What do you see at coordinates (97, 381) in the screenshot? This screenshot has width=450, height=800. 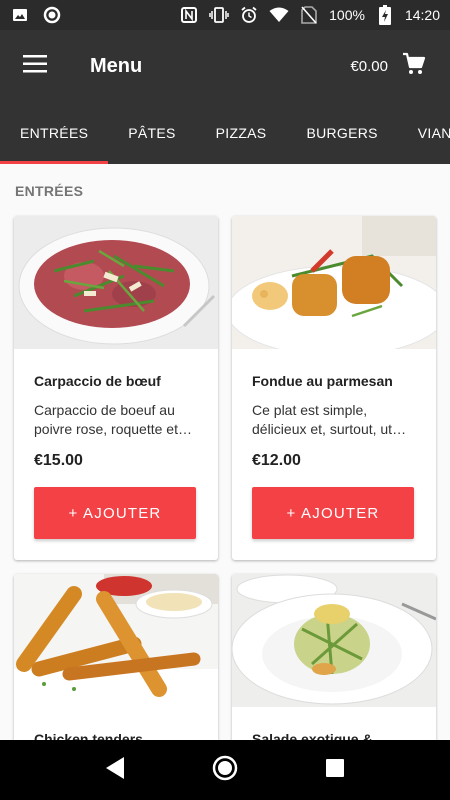 I see `product-title: Carpaccio de bœuf` at bounding box center [97, 381].